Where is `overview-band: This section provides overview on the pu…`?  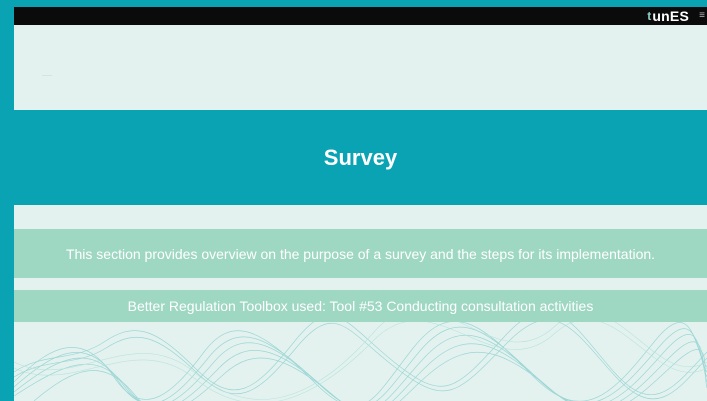 overview-band: This section provides overview on the pu… is located at coordinates (360, 253).